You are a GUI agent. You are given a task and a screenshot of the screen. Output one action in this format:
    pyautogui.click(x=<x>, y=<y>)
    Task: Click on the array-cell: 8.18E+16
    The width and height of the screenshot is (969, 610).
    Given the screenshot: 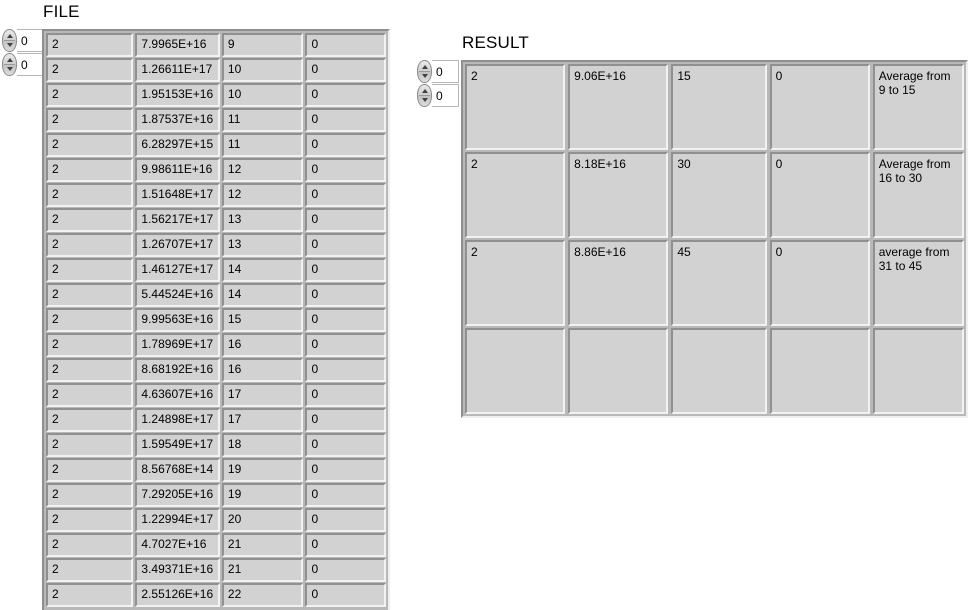 What is the action you would take?
    pyautogui.click(x=618, y=195)
    